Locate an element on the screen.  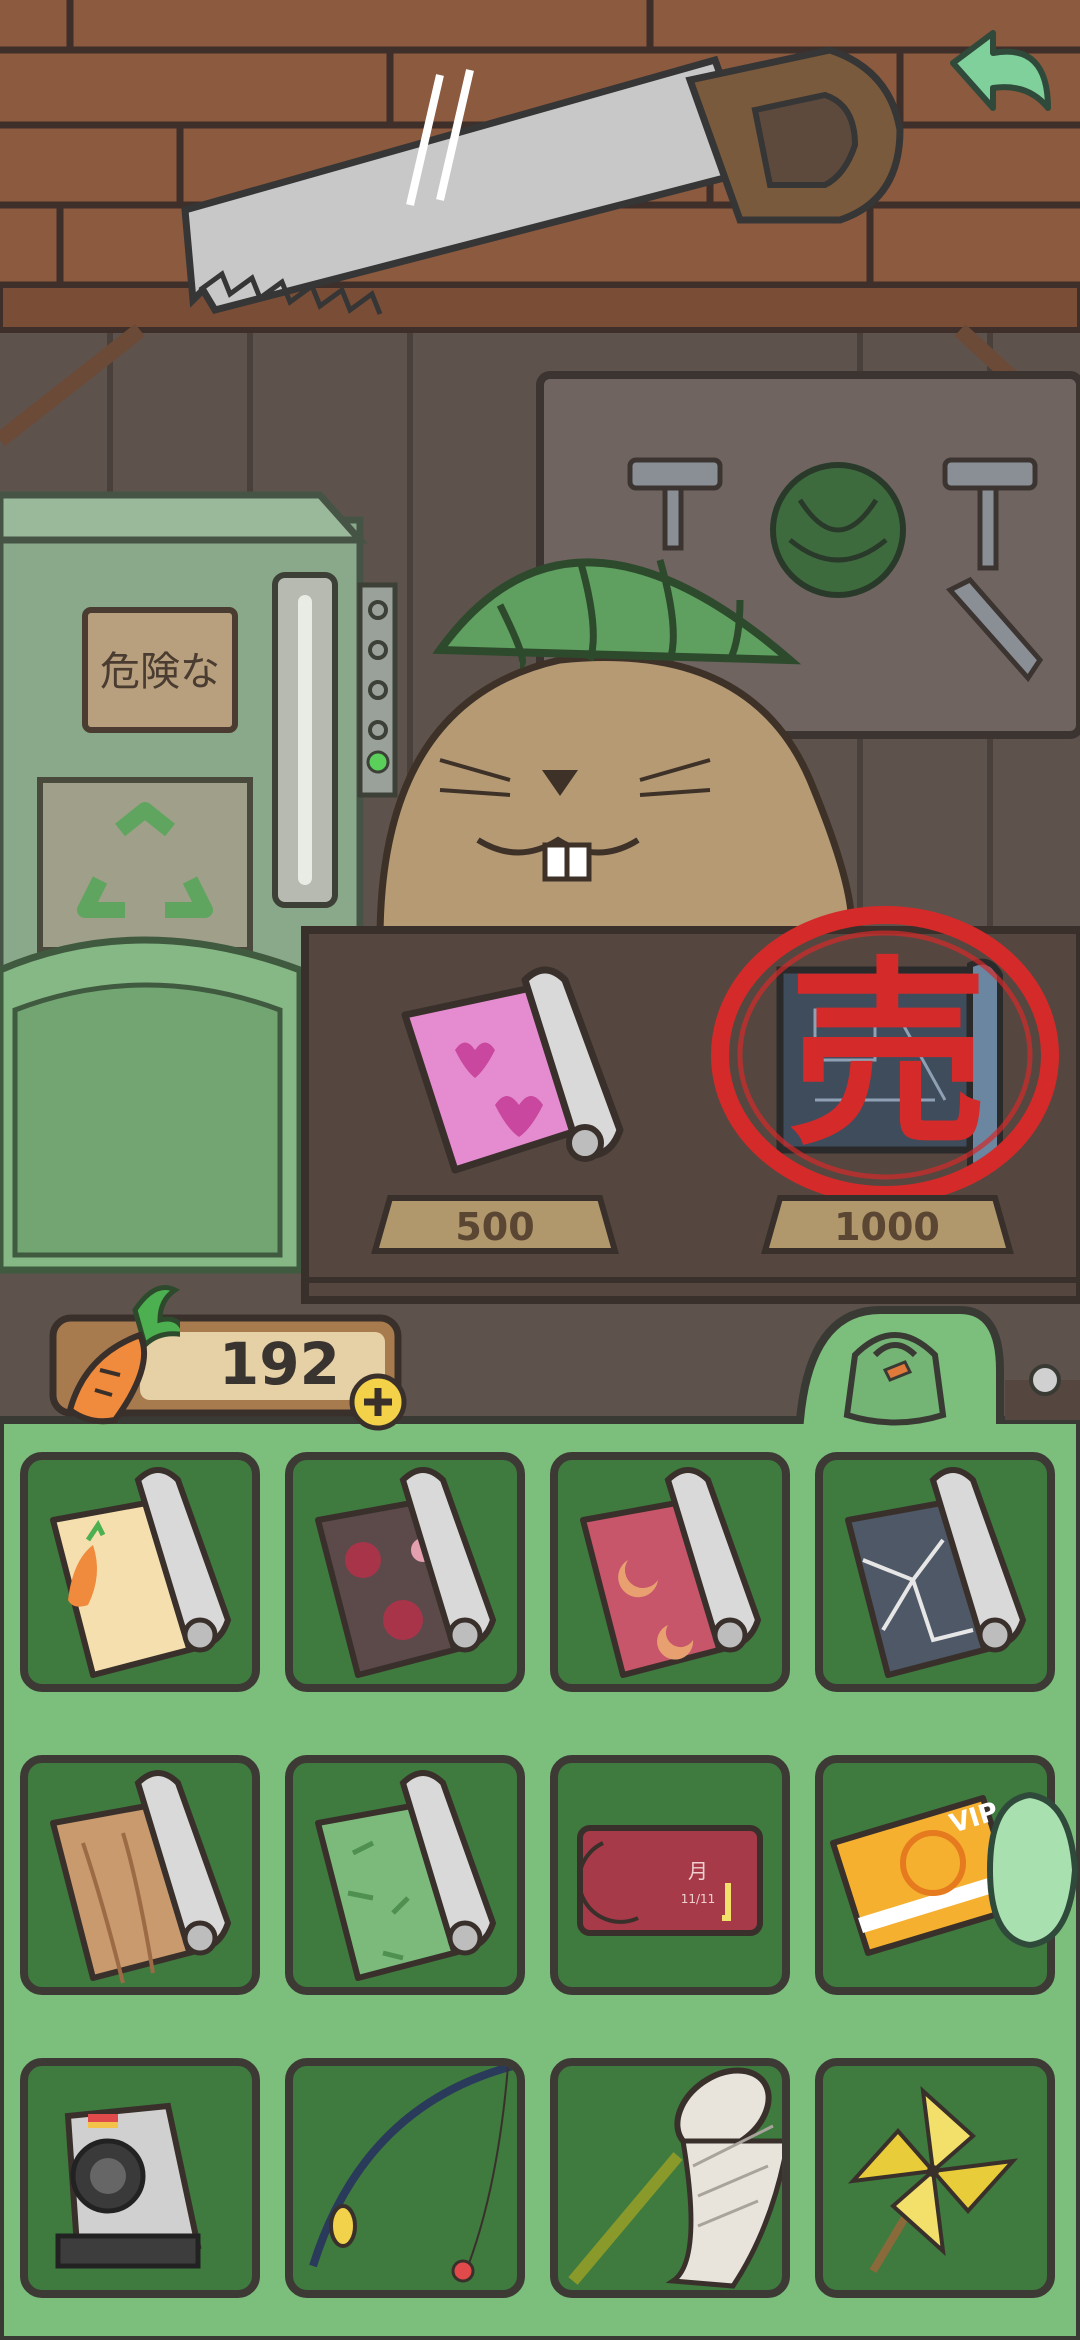
cracked-stone-wallpaper-roll-icon is located at coordinates (936, 1572).